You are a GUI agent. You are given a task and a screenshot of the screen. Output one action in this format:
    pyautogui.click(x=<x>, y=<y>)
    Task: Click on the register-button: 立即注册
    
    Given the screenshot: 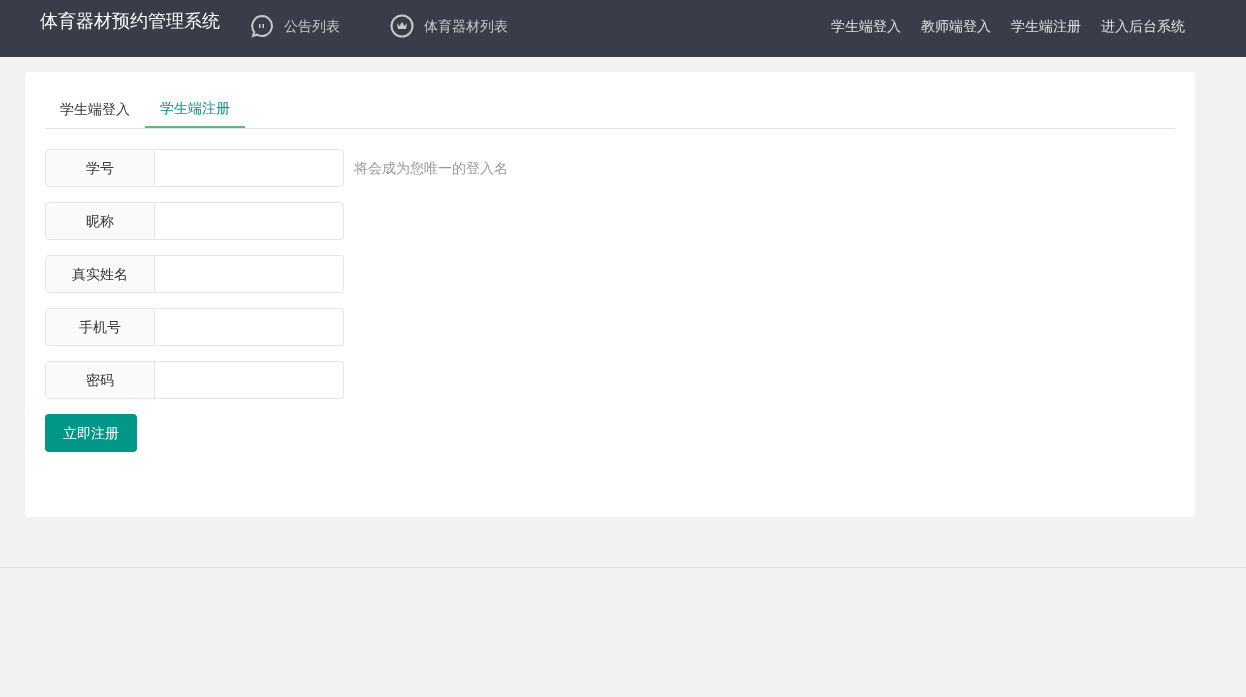 What is the action you would take?
    pyautogui.click(x=91, y=433)
    